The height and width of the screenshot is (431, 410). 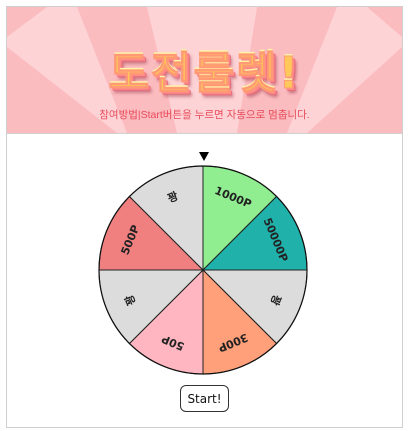 I want to click on instruction-text: 참여방법|Start버튼을 누르면 자동으로 멈춥니다., so click(x=204, y=115).